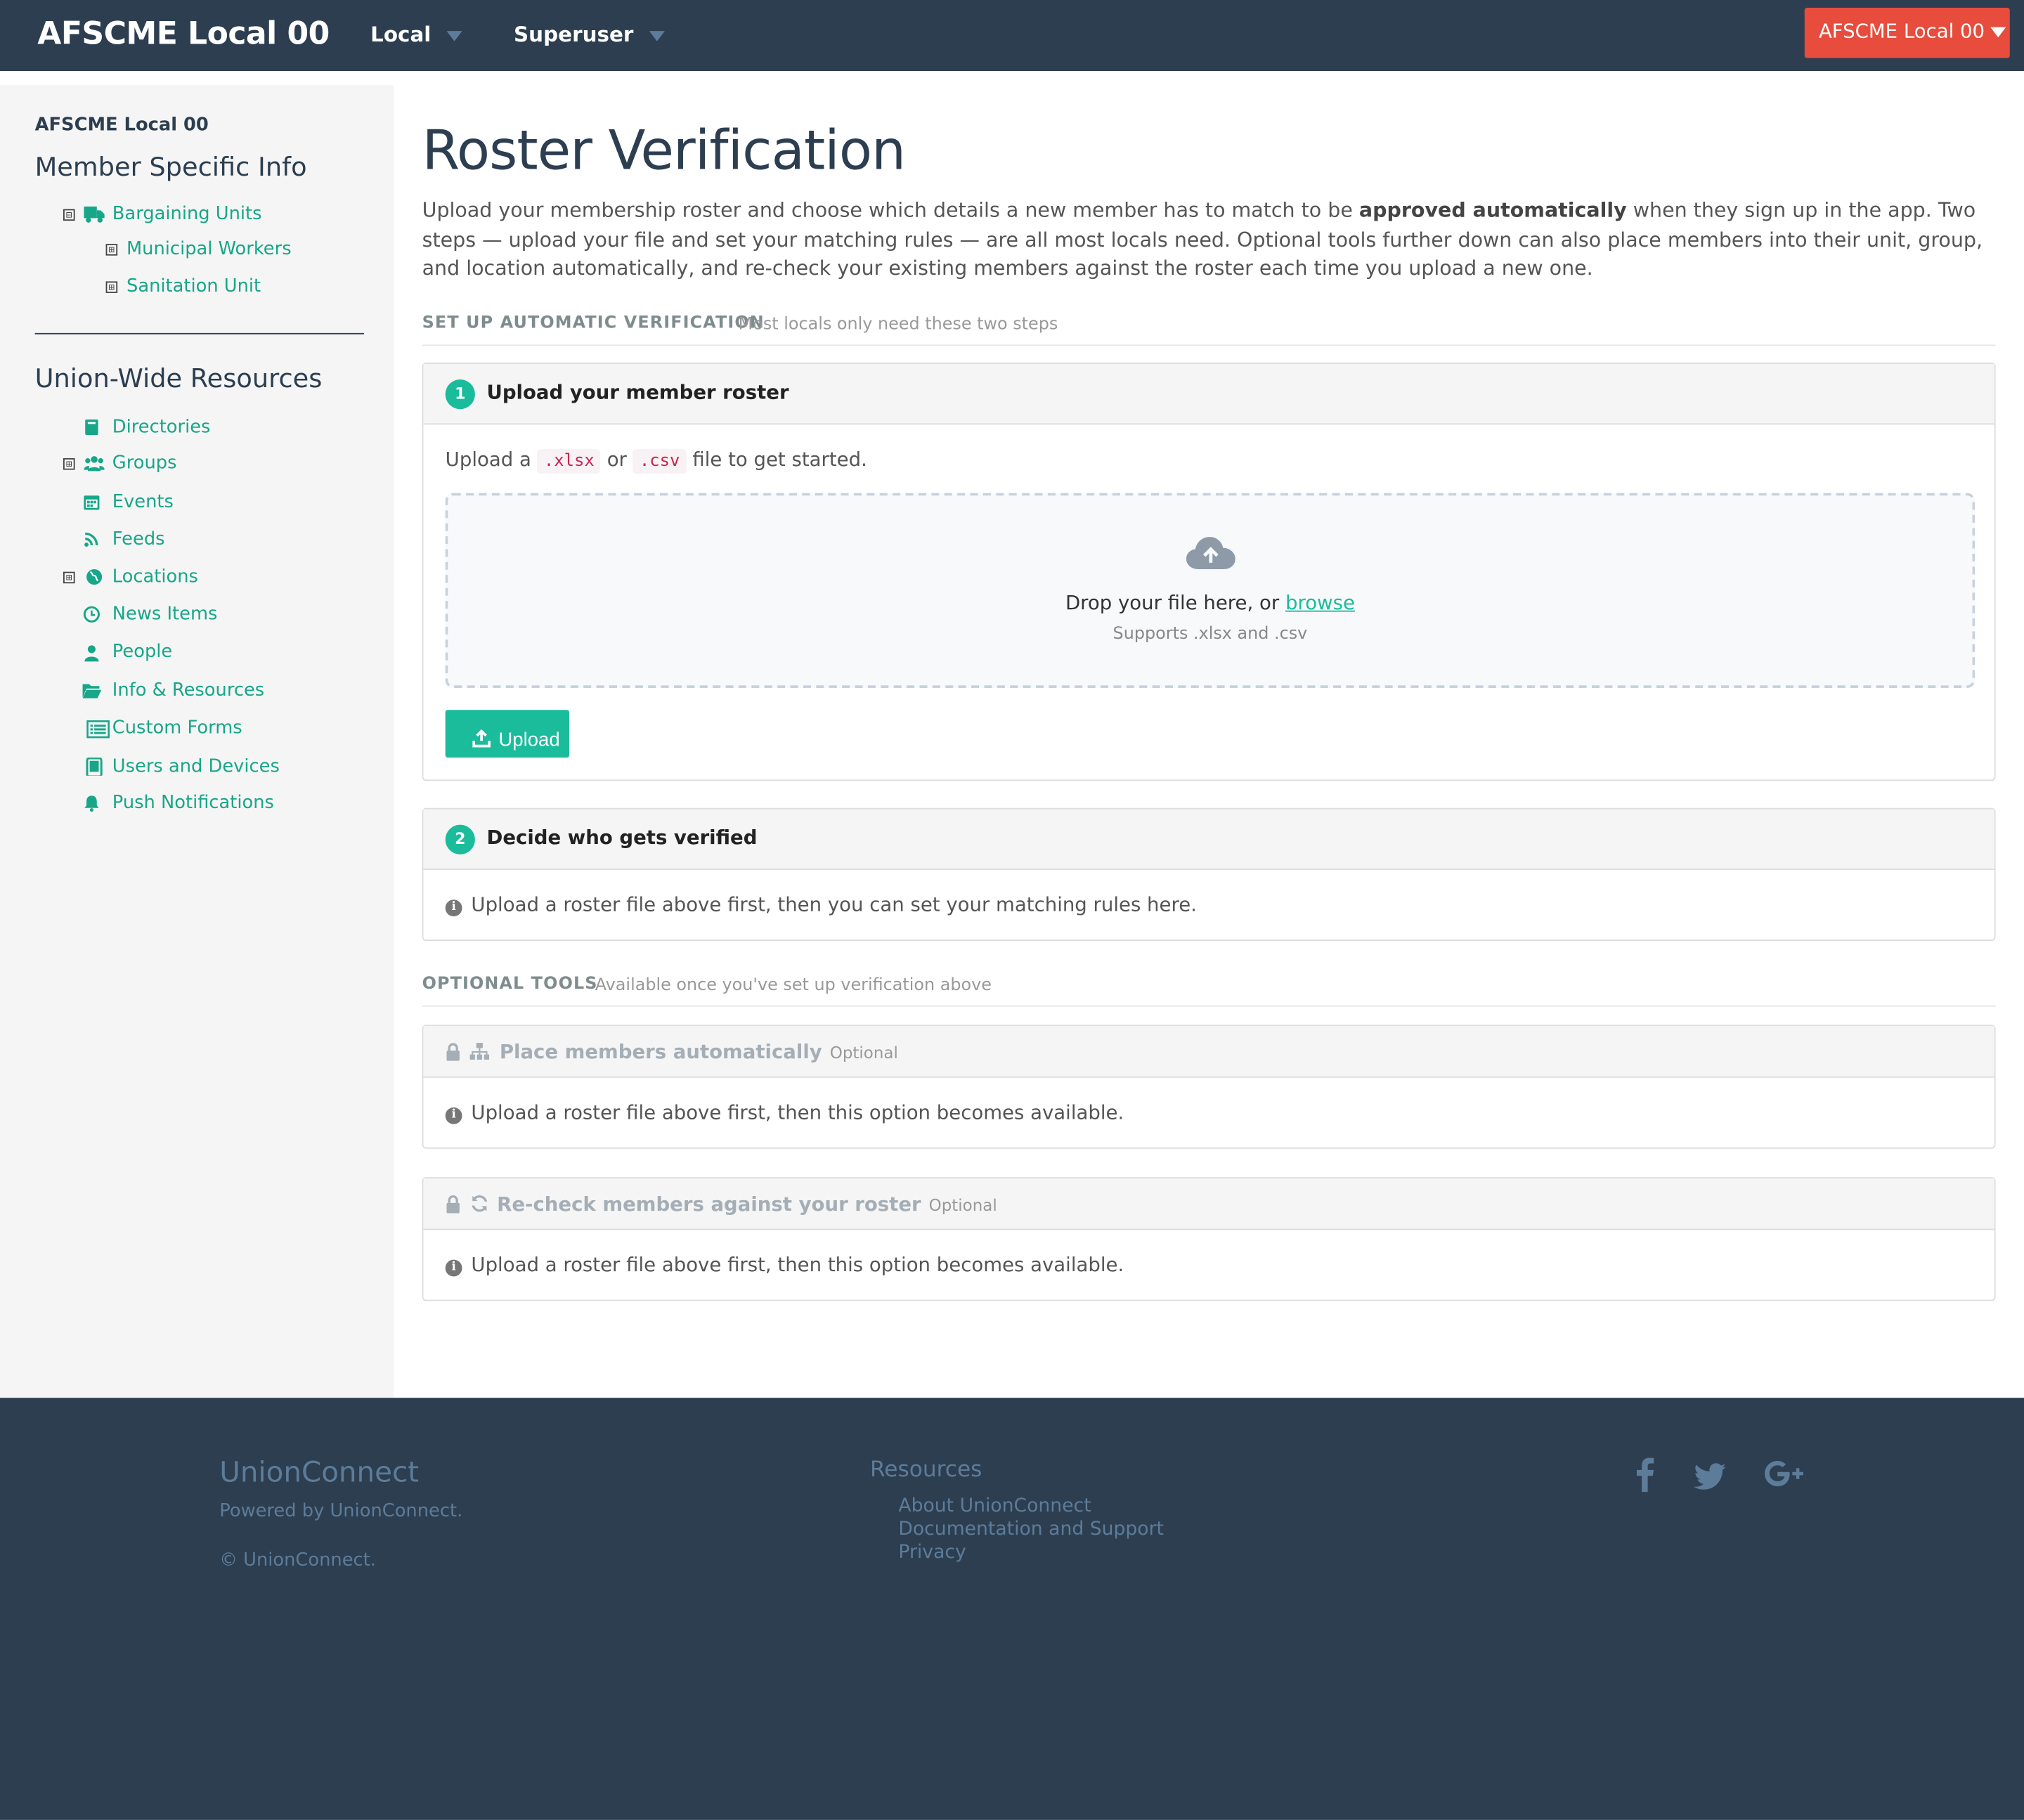  Describe the element at coordinates (1901, 31) in the screenshot. I see `org-switcher-label: AFSCME Local 00` at that location.